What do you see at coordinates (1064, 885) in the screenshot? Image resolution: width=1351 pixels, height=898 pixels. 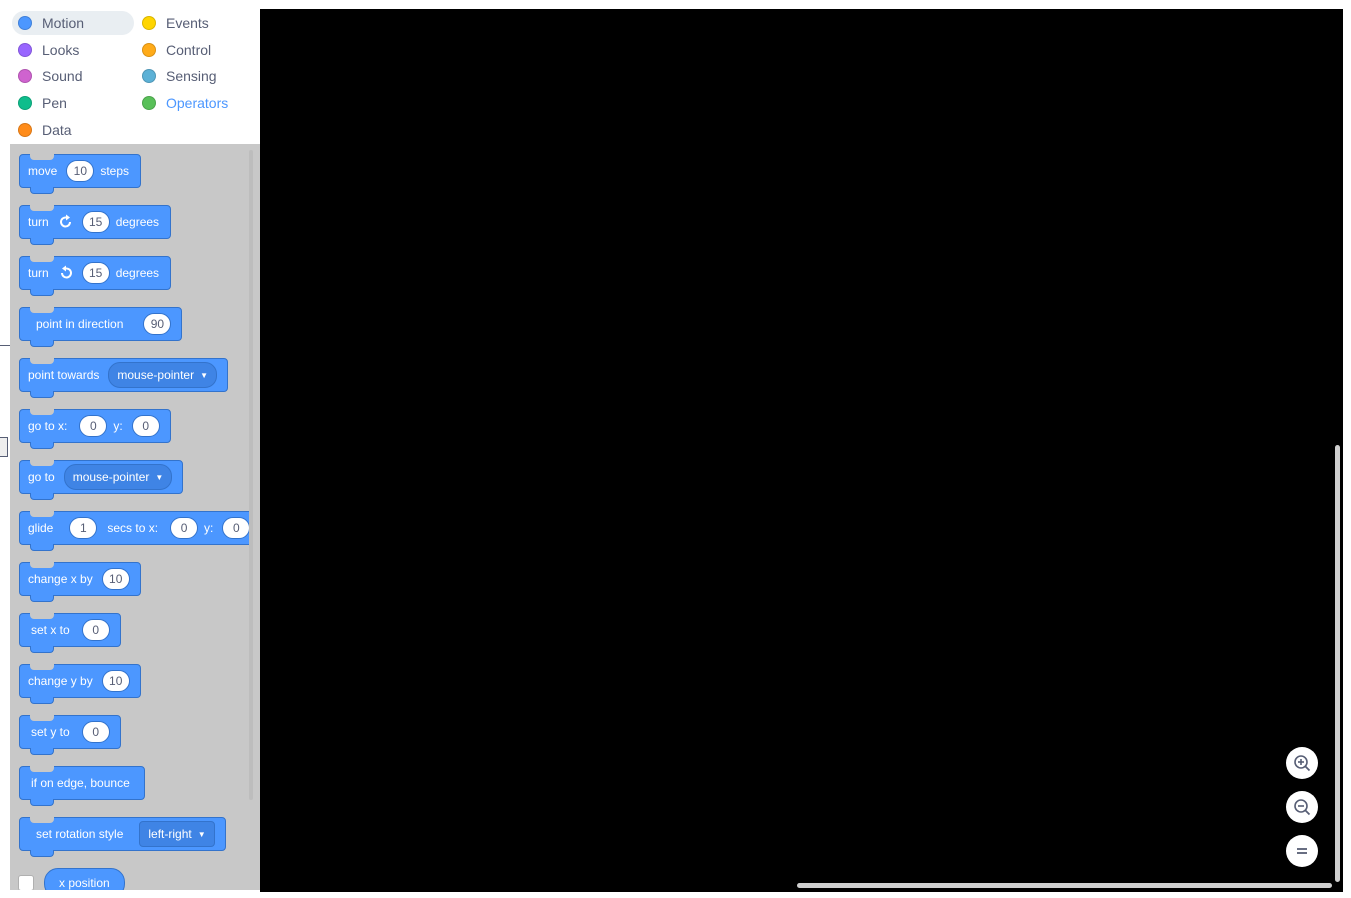 I see `workspace-horizontal-scrollbar` at bounding box center [1064, 885].